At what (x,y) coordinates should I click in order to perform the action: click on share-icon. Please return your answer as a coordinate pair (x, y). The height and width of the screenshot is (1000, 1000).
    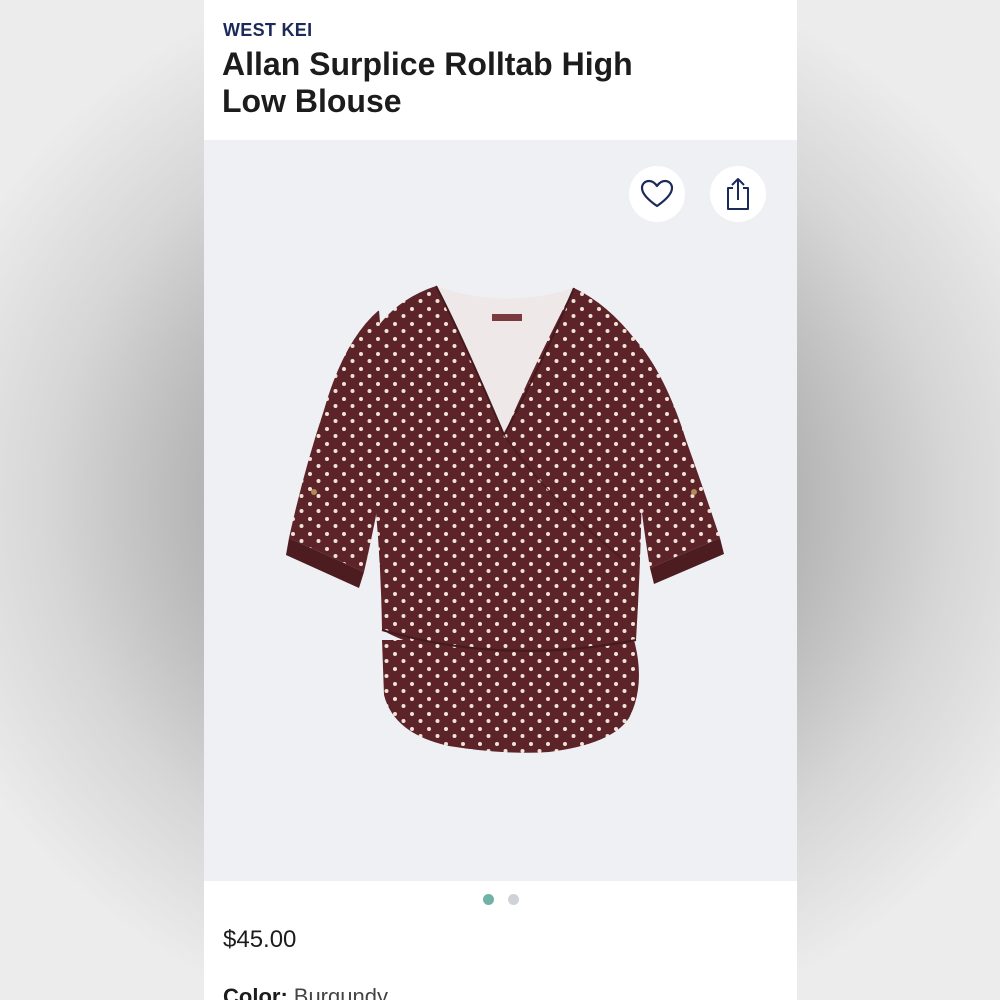
    Looking at the image, I should click on (738, 194).